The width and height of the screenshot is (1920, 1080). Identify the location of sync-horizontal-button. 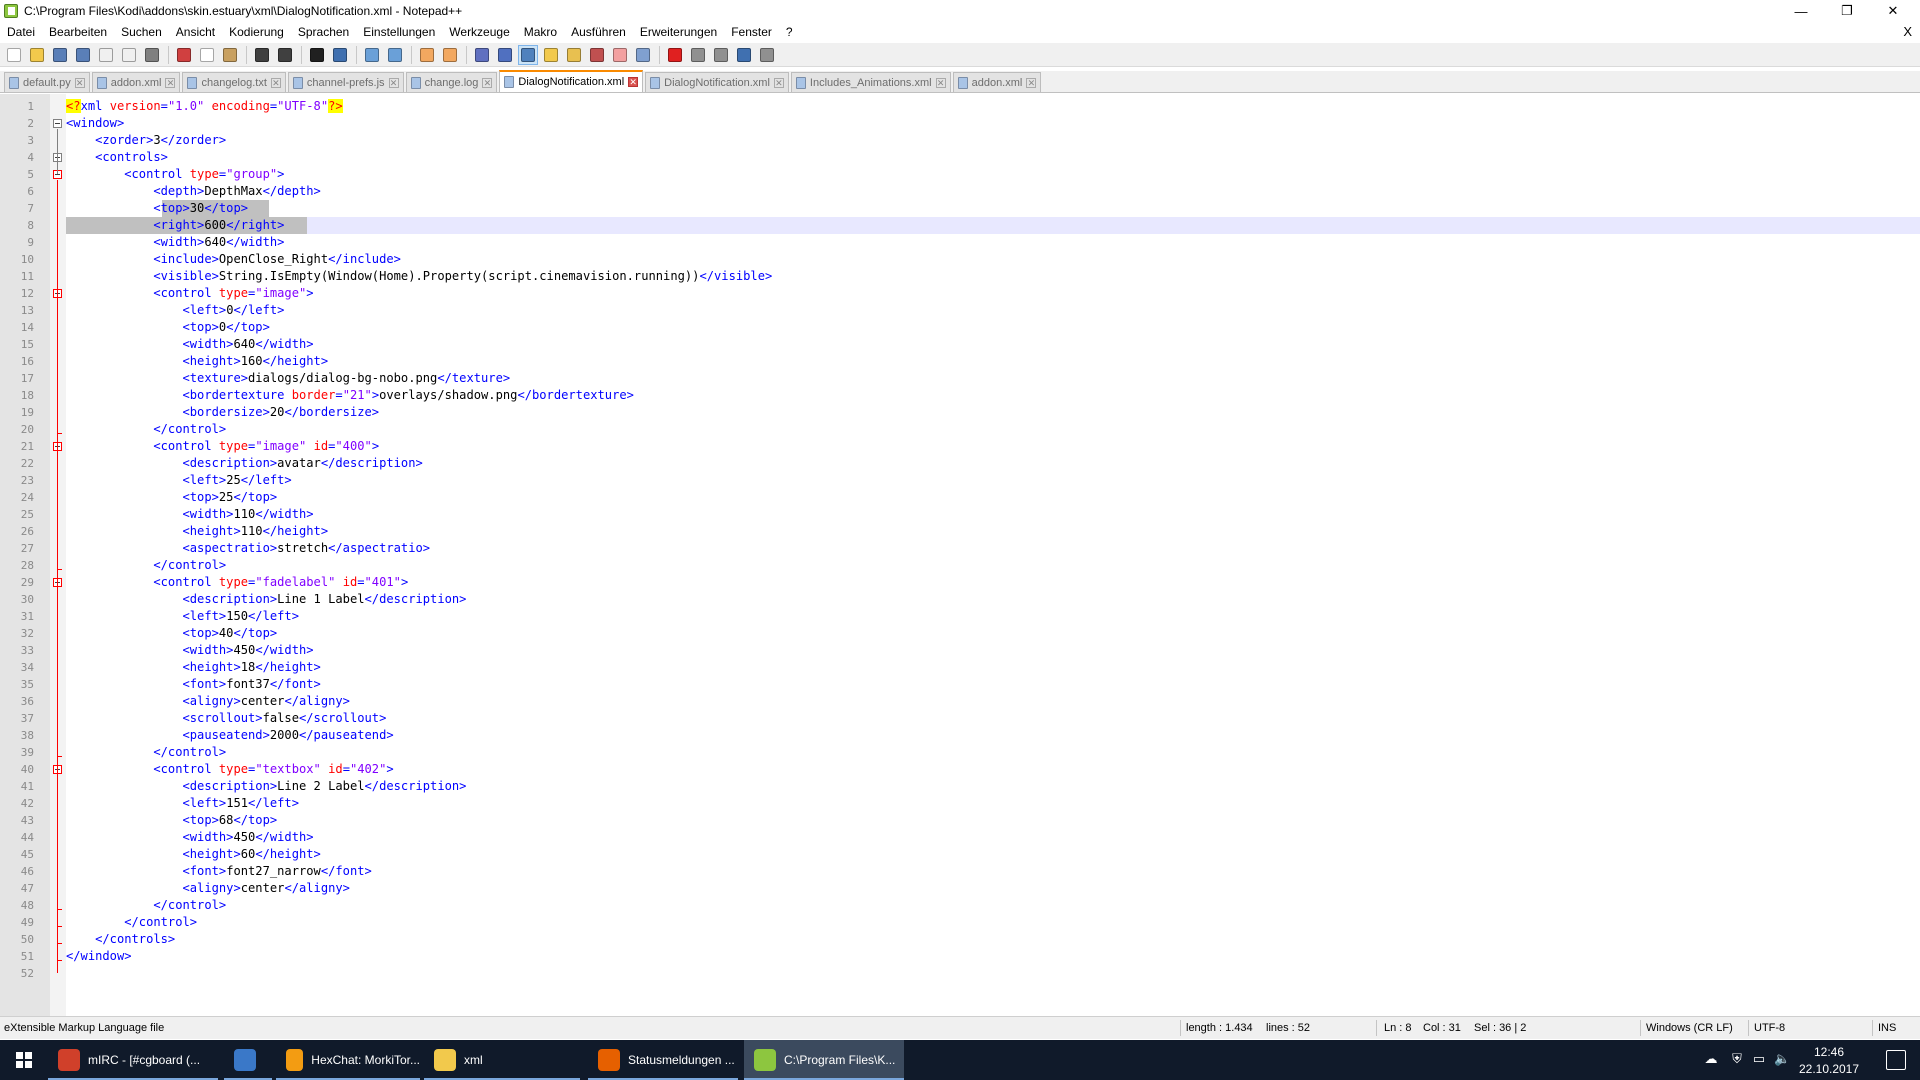
(450, 55).